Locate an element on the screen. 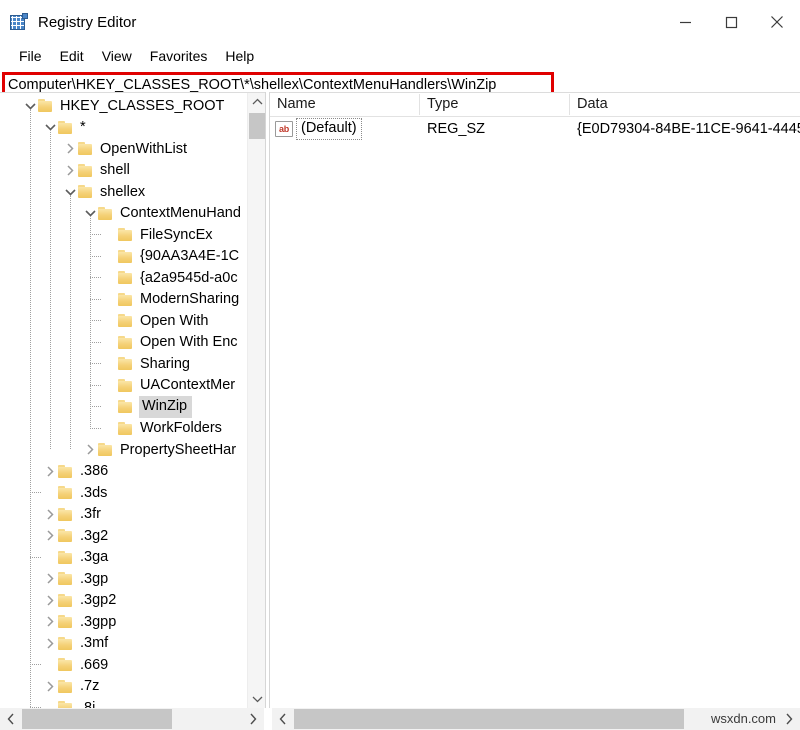 This screenshot has height=730, width=800. tree-scroll-down-icon is located at coordinates (256, 699).